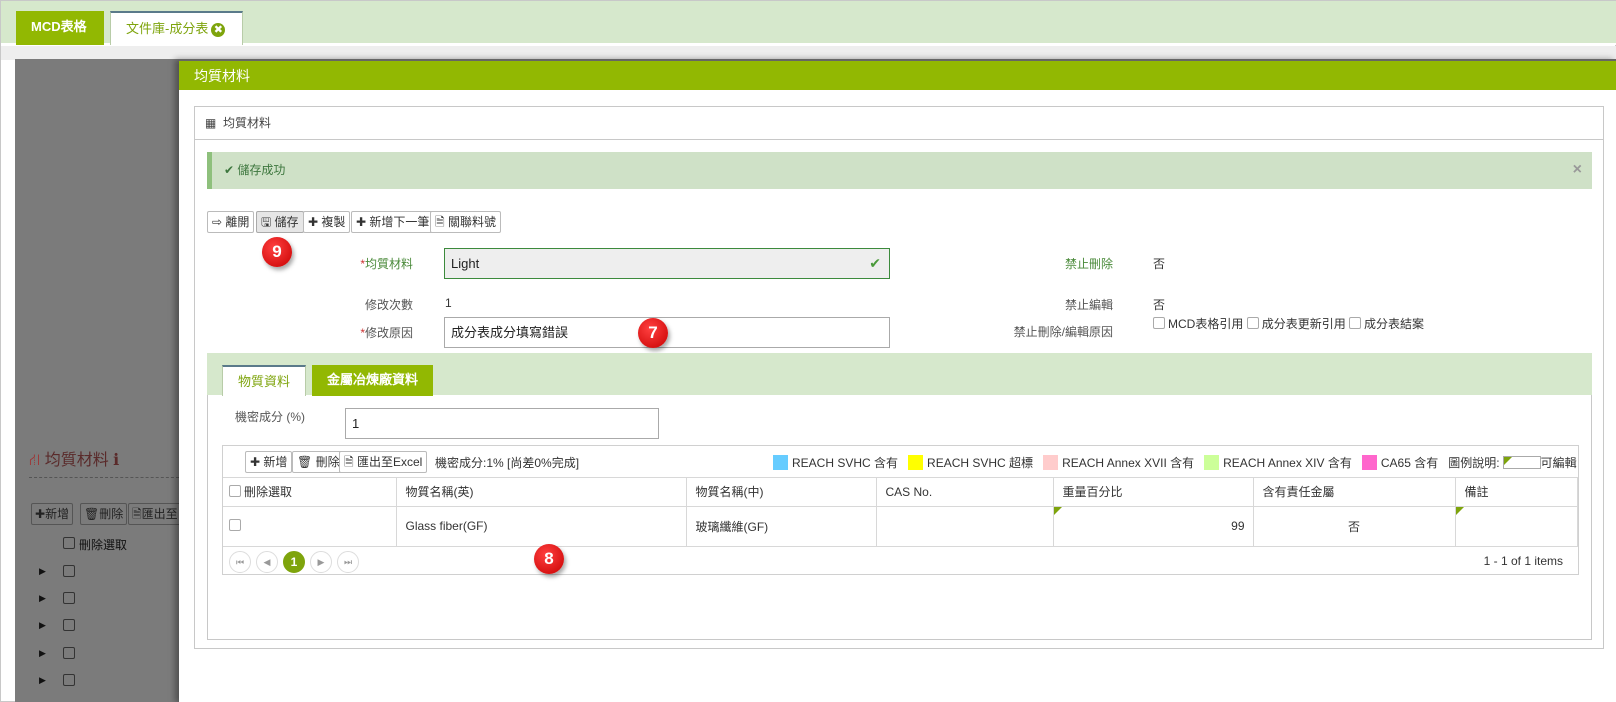 The image size is (1616, 702). I want to click on related-parts-button: 🗎 關聯料號, so click(465, 222).